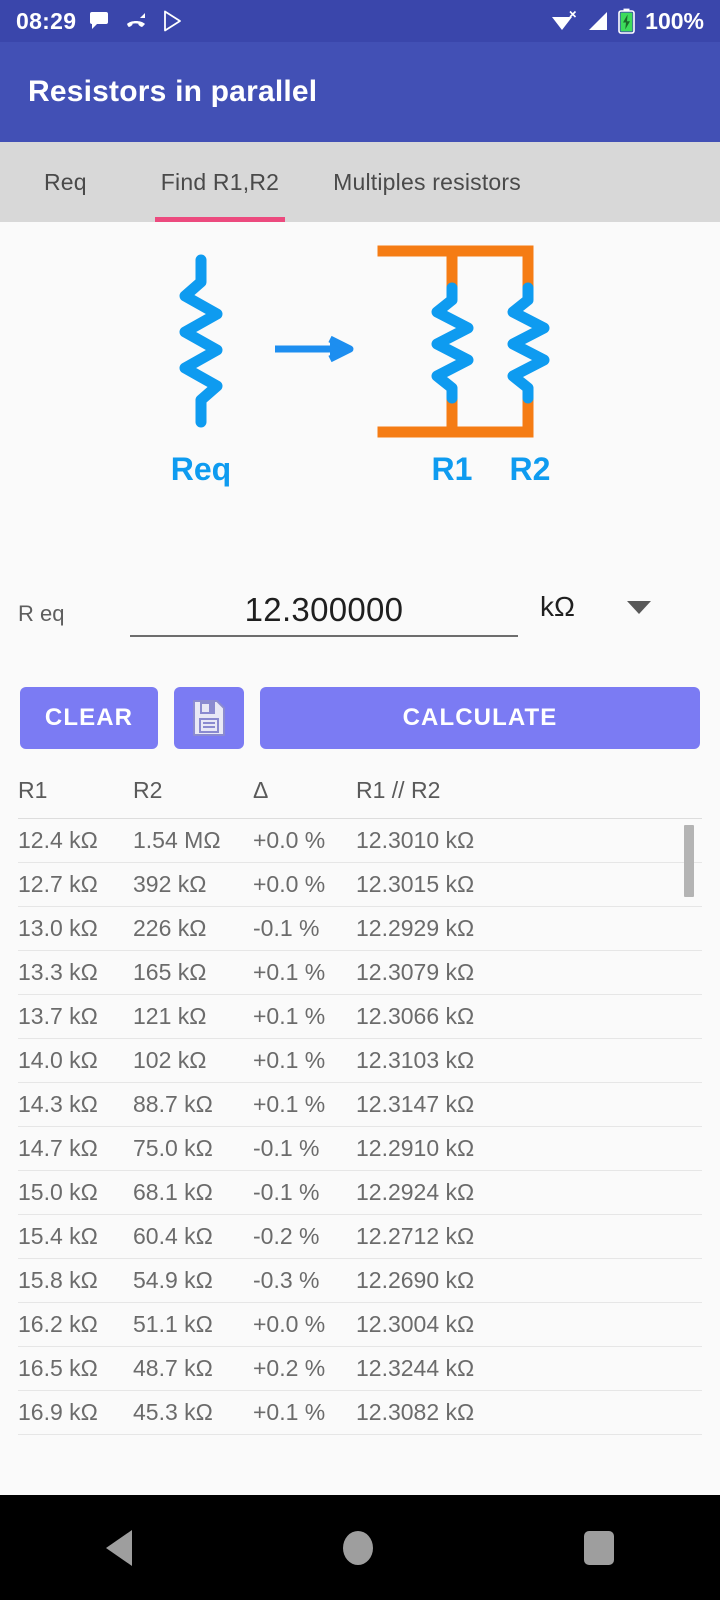 Image resolution: width=720 pixels, height=1600 pixels. I want to click on battery-charging-icon, so click(626, 21).